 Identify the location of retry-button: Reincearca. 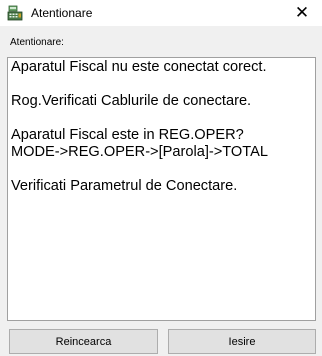
(83, 341).